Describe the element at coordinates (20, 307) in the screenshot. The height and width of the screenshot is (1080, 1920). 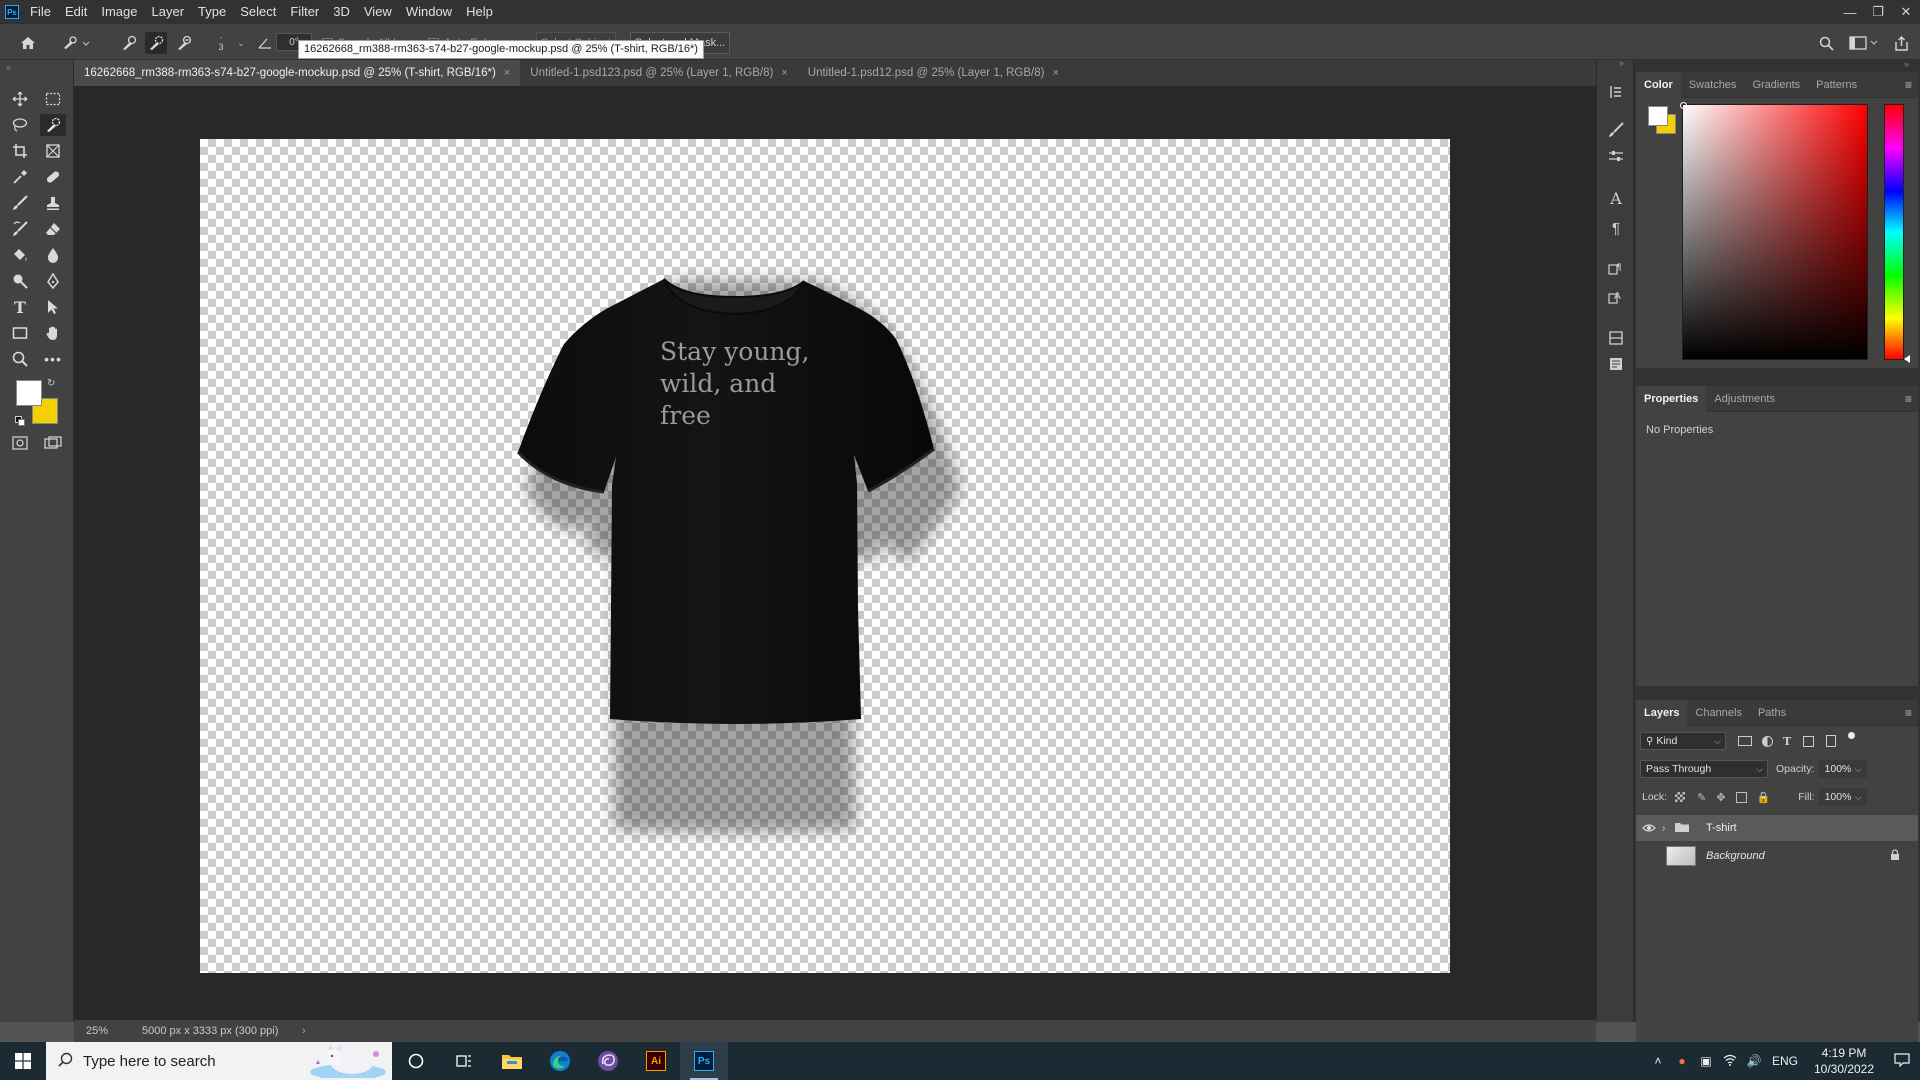
I see `type-tool-icon: T` at that location.